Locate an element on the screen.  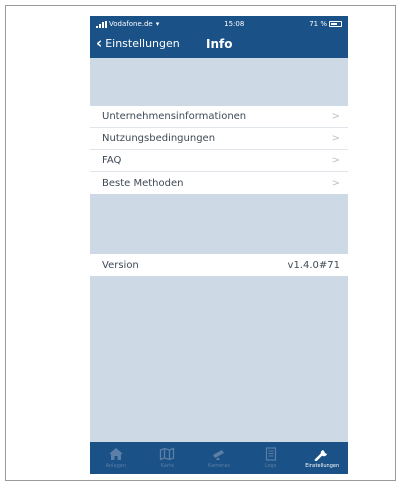
signal-icon is located at coordinates (101, 24).